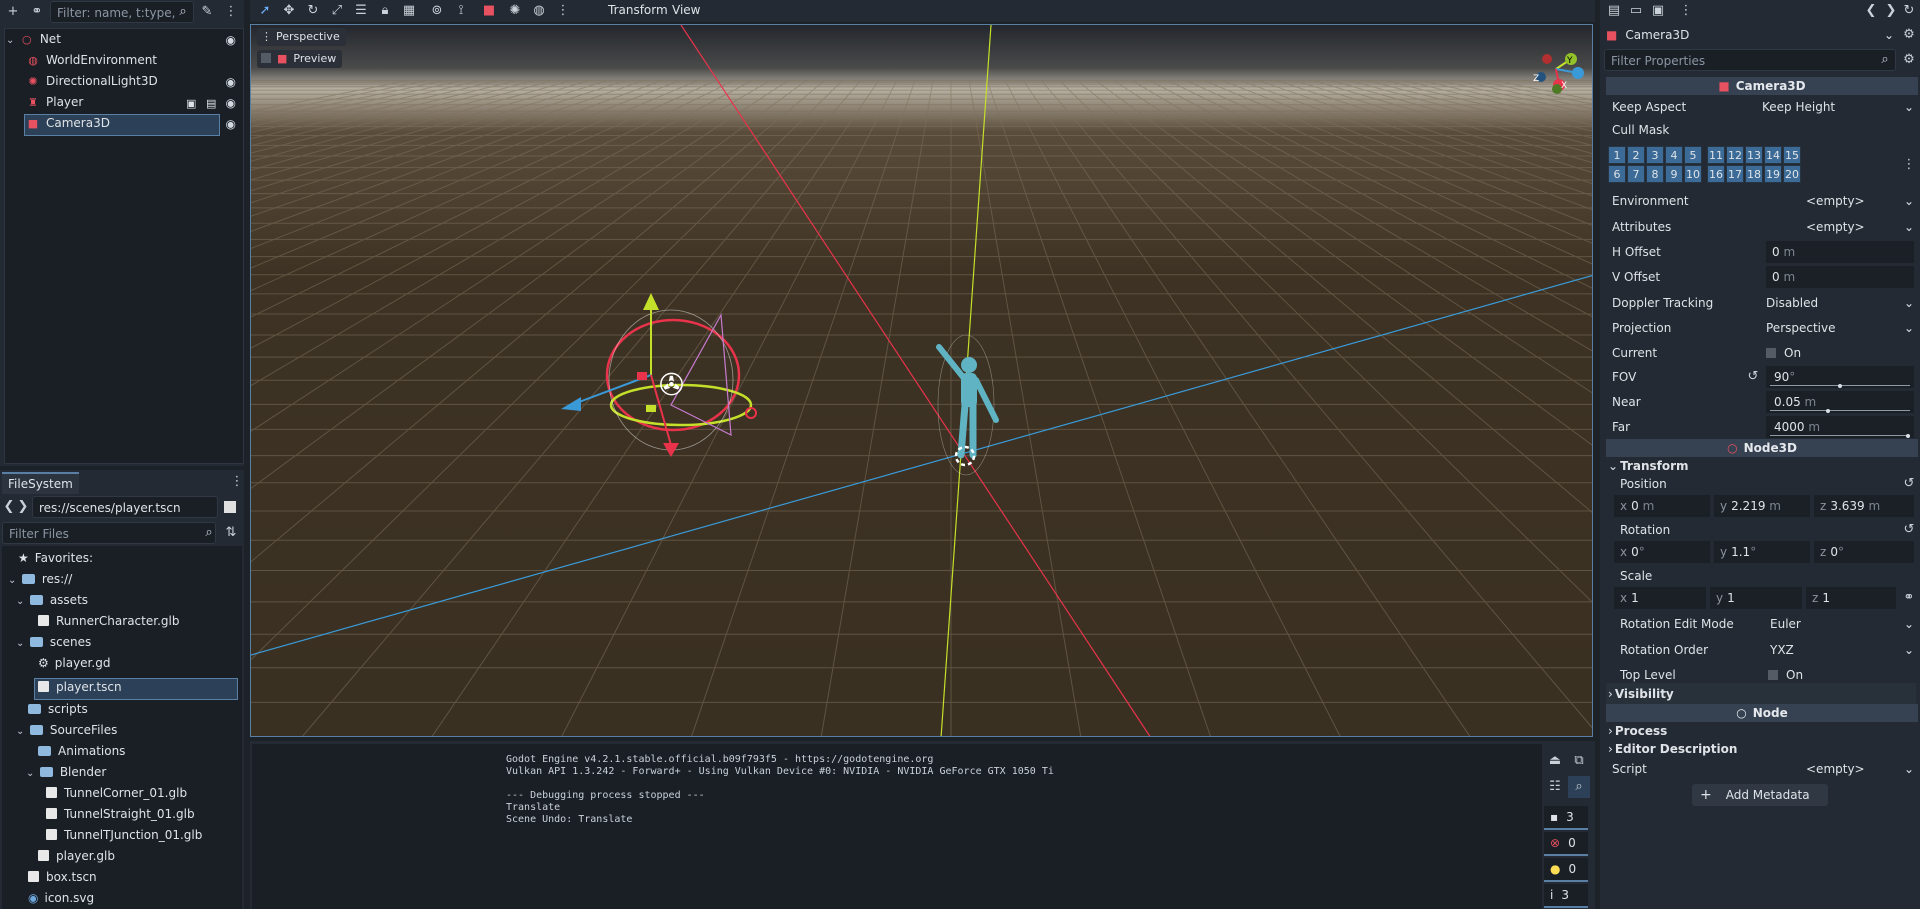 Image resolution: width=1920 pixels, height=909 pixels. What do you see at coordinates (91, 60) in the screenshot?
I see `tree-node-world-environment: ◍ WorldEnvironment` at bounding box center [91, 60].